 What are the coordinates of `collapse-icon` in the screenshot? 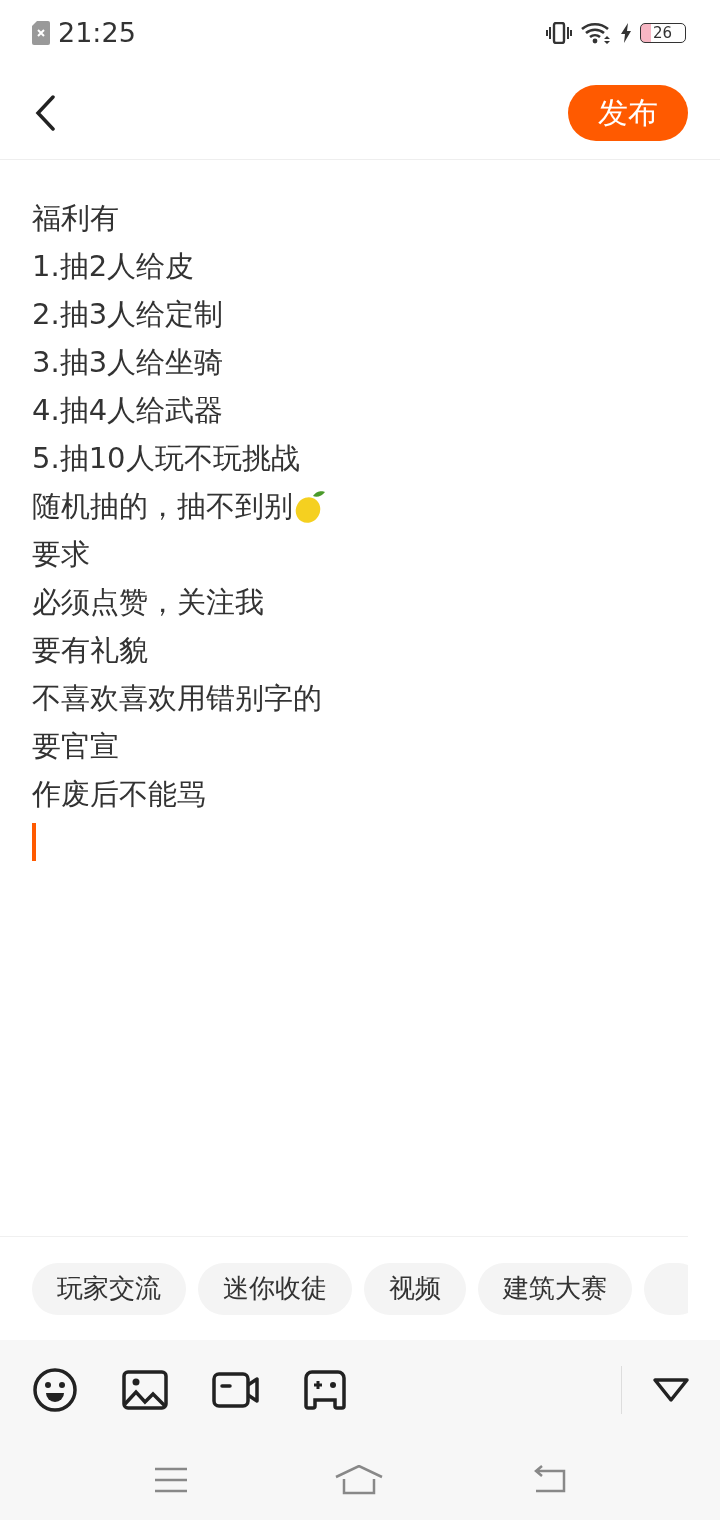 It's located at (671, 1390).